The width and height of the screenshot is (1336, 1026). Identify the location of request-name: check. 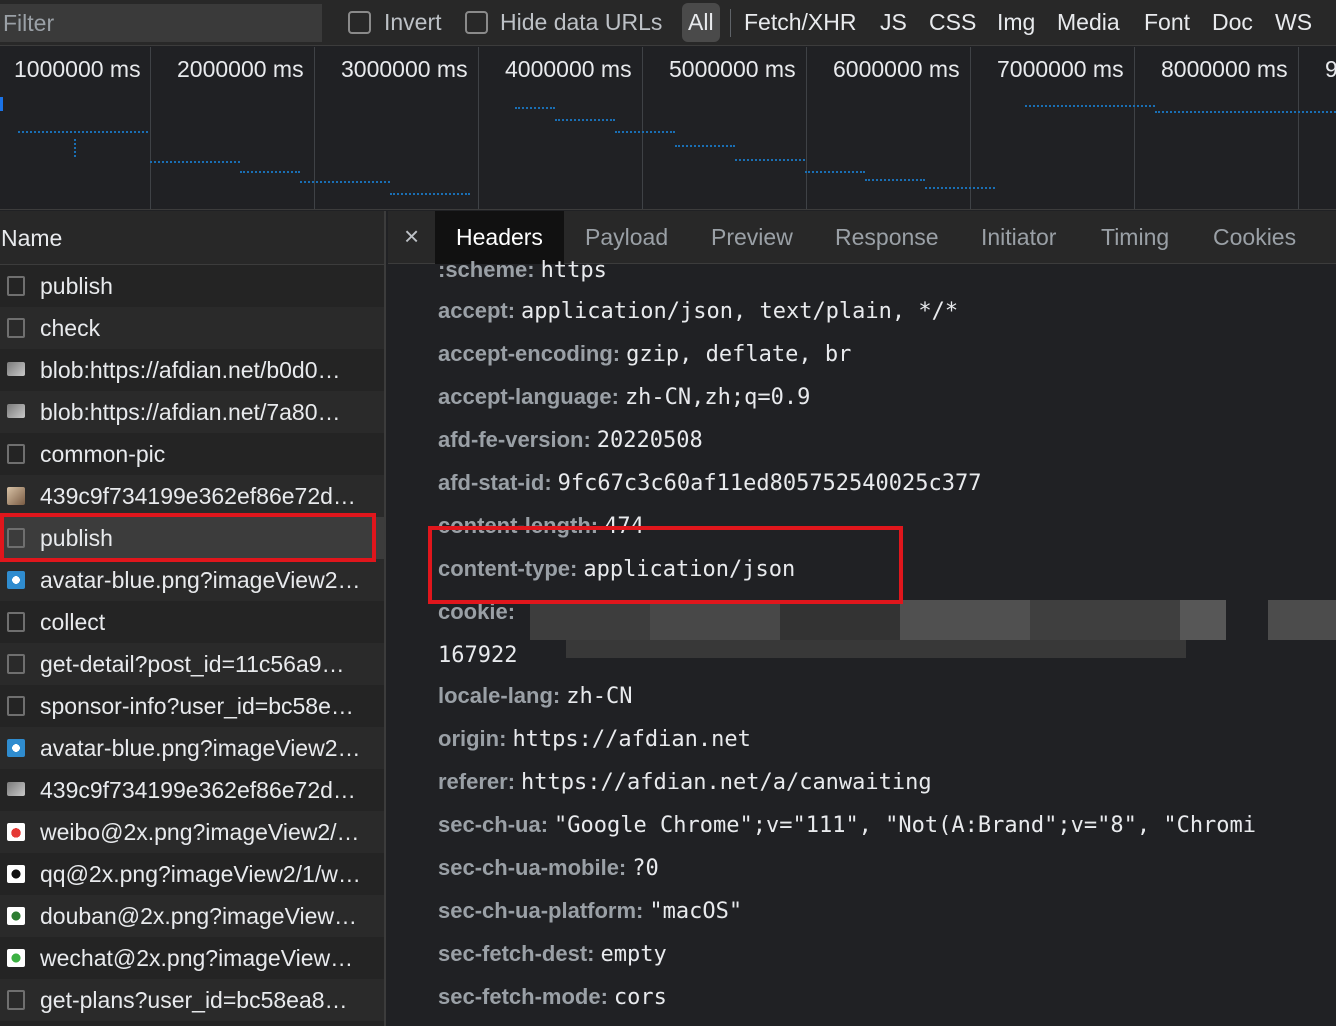
(70, 328).